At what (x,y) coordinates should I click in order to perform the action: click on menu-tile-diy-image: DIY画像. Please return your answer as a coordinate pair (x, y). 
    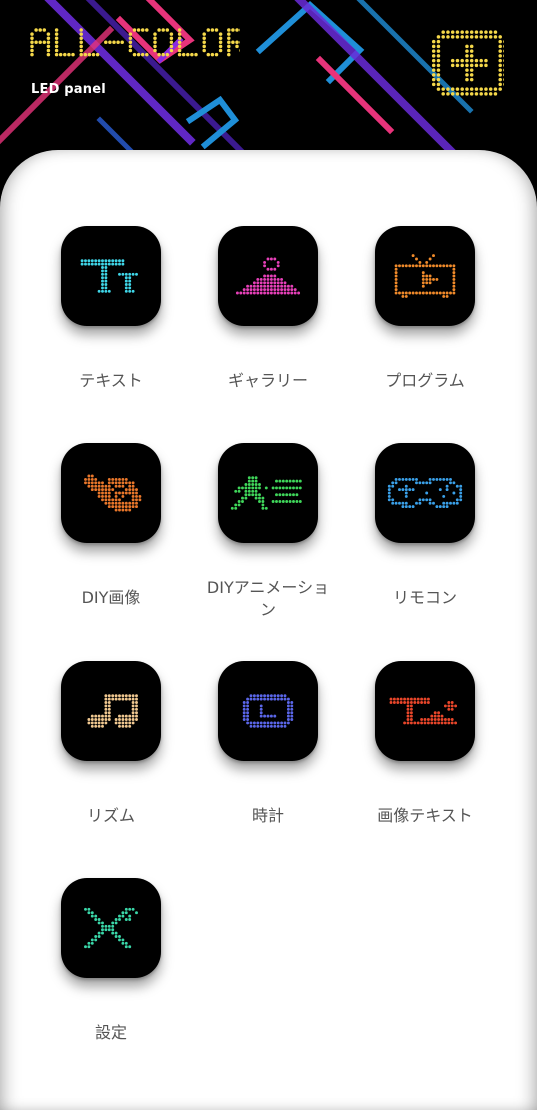
    Looking at the image, I should click on (111, 538).